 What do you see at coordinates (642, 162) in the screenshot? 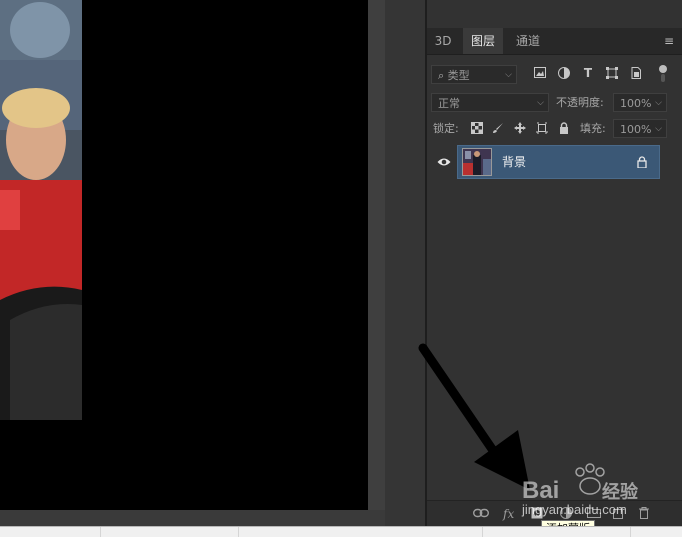
I see `lock-icon` at bounding box center [642, 162].